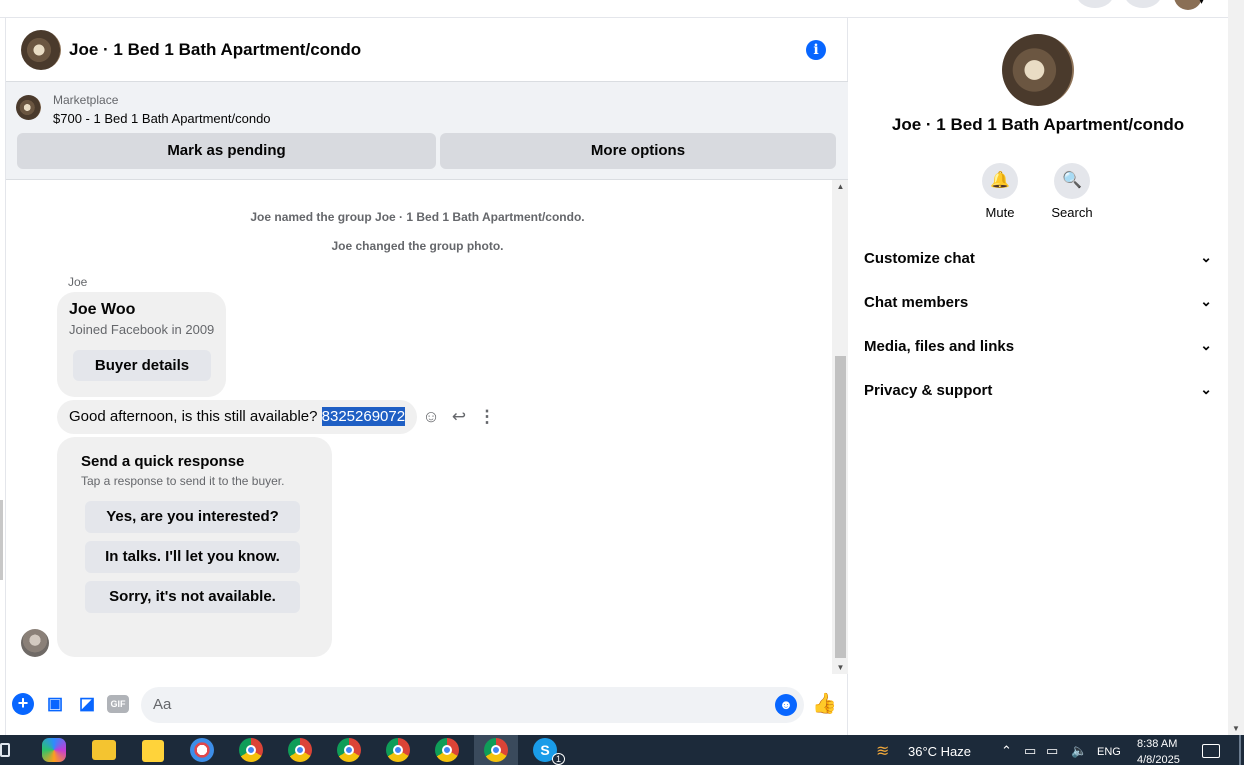  What do you see at coordinates (786, 705) in the screenshot?
I see `emoji-icon: ☻` at bounding box center [786, 705].